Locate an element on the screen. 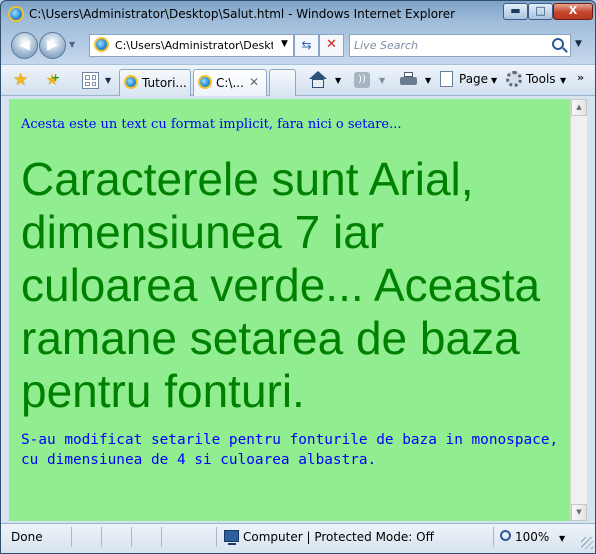 This screenshot has height=554, width=596. close-tab-icon: ✕ is located at coordinates (254, 82).